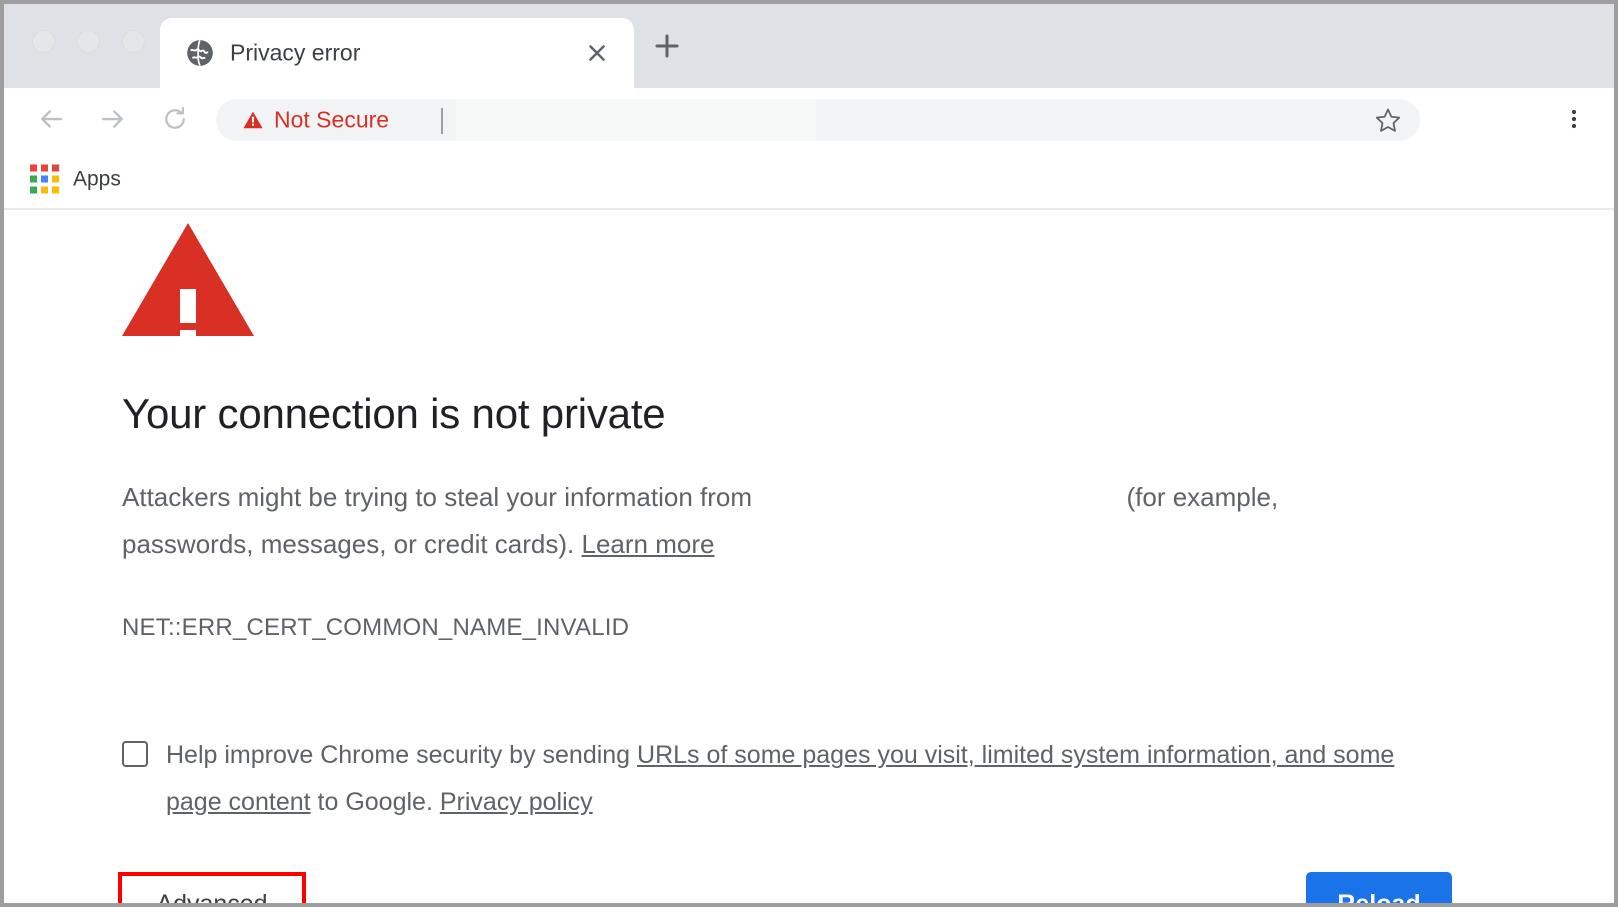 The image size is (1618, 907). Describe the element at coordinates (97, 178) in the screenshot. I see `apps-label: Apps` at that location.